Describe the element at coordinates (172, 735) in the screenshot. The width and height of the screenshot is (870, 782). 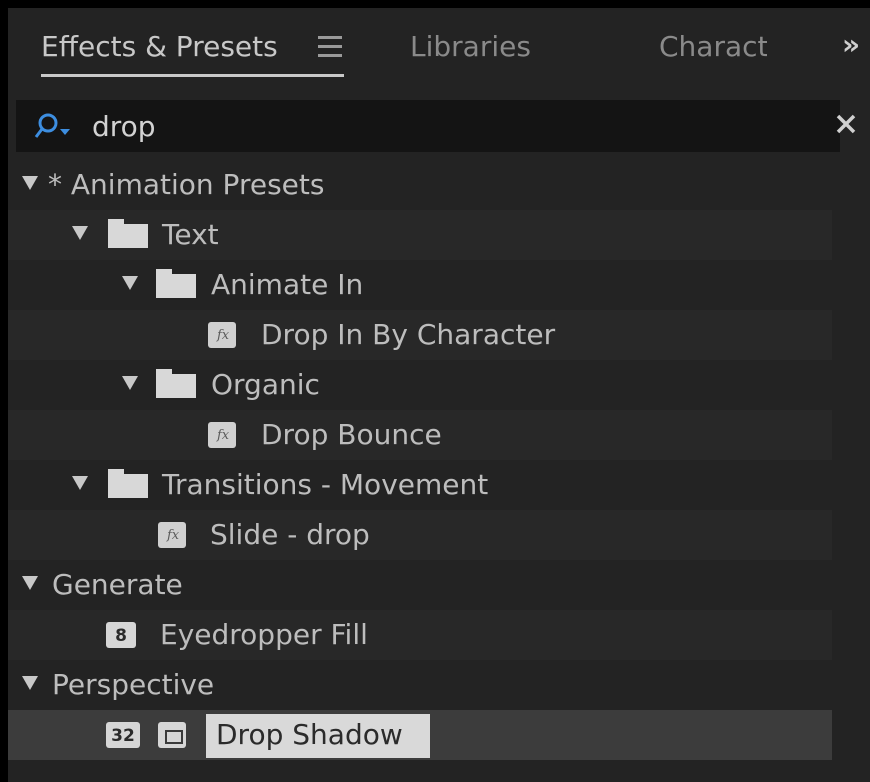
I see `gpu-accelerated-icon` at that location.